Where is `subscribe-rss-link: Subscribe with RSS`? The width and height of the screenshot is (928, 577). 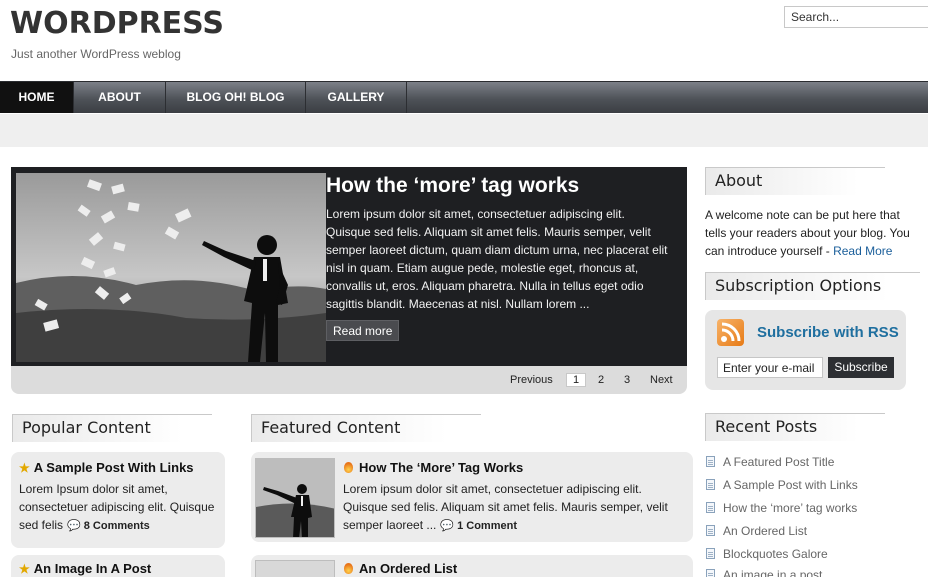 subscribe-rss-link: Subscribe with RSS is located at coordinates (828, 332).